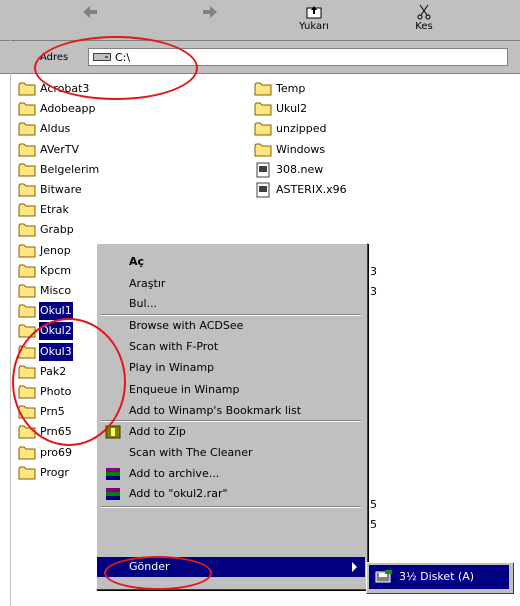 This screenshot has height=606, width=520. What do you see at coordinates (314, 12) in the screenshot?
I see `up-folder-icon` at bounding box center [314, 12].